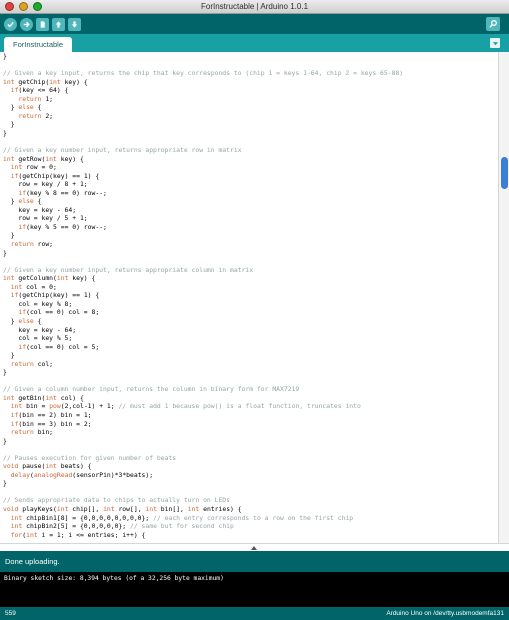 The image size is (509, 620). I want to click on window-title: ForInstructable | Arduino 1.0.1, so click(254, 6).